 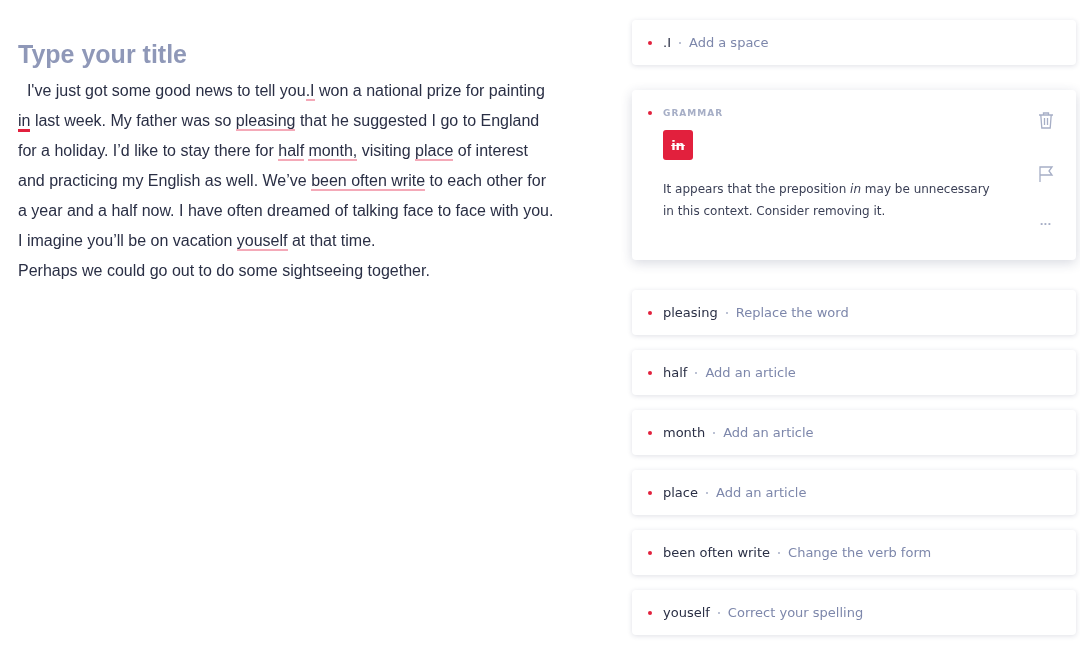 I want to click on suggestion-card: .I Add a space, so click(x=854, y=42).